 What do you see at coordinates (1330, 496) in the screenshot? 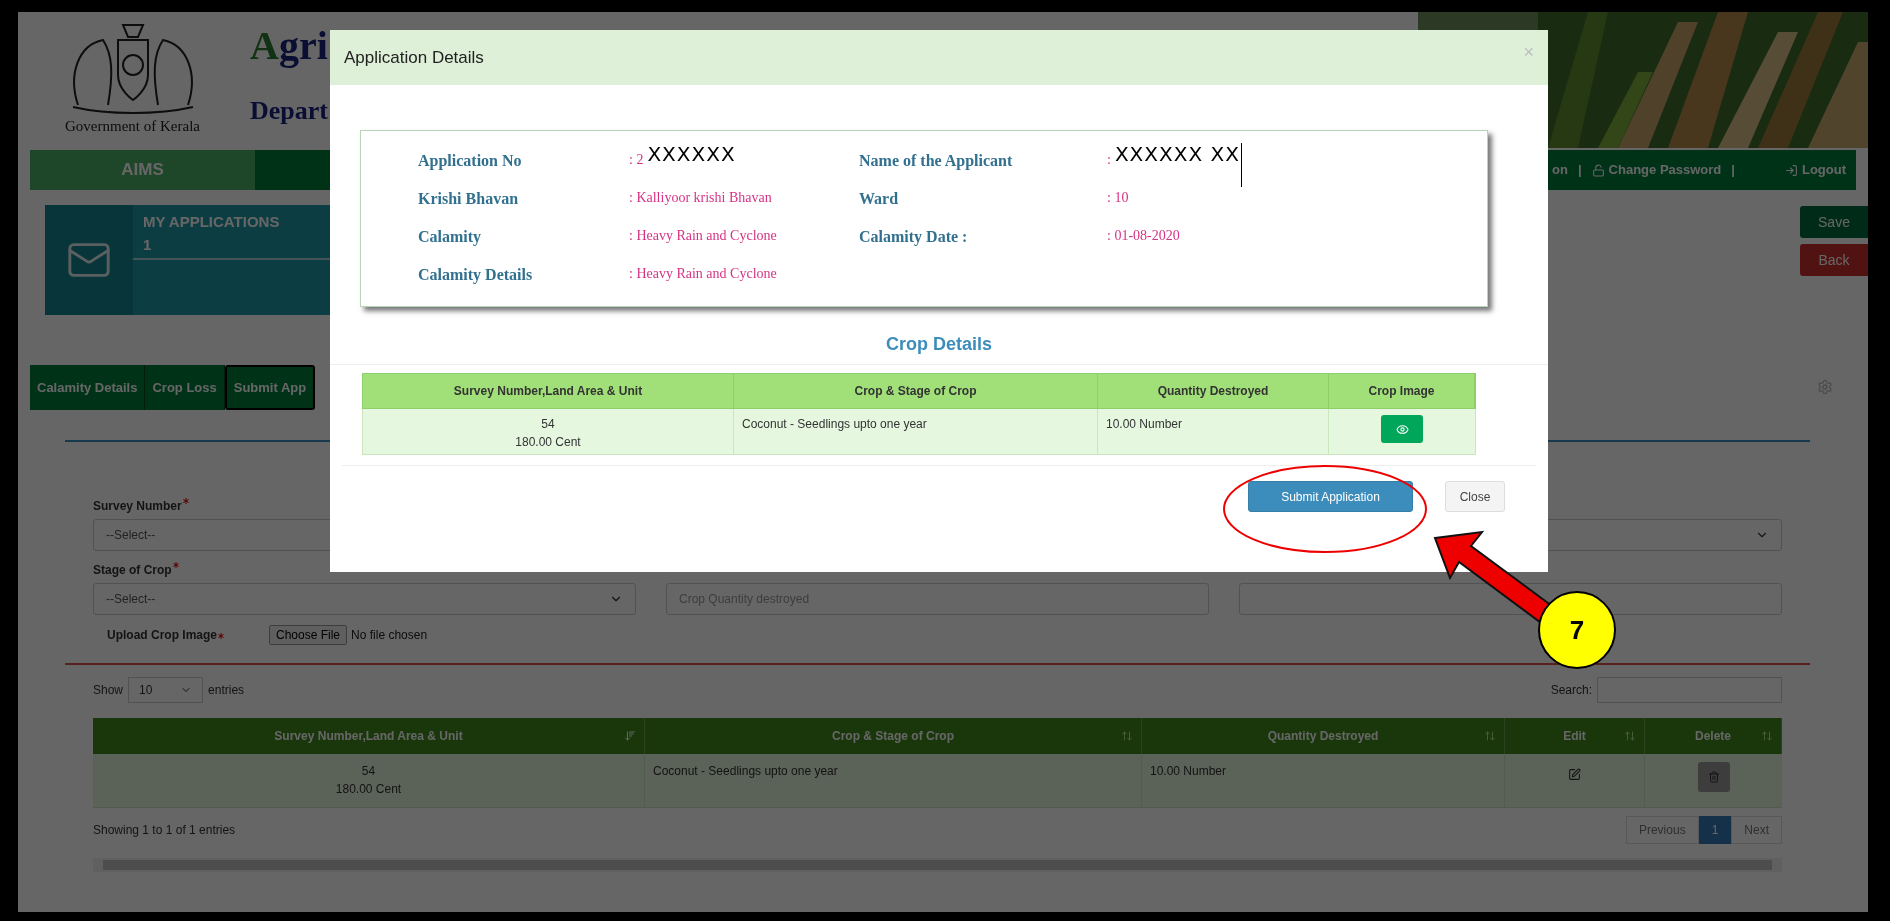
I see `submit-button: Submit Application` at bounding box center [1330, 496].